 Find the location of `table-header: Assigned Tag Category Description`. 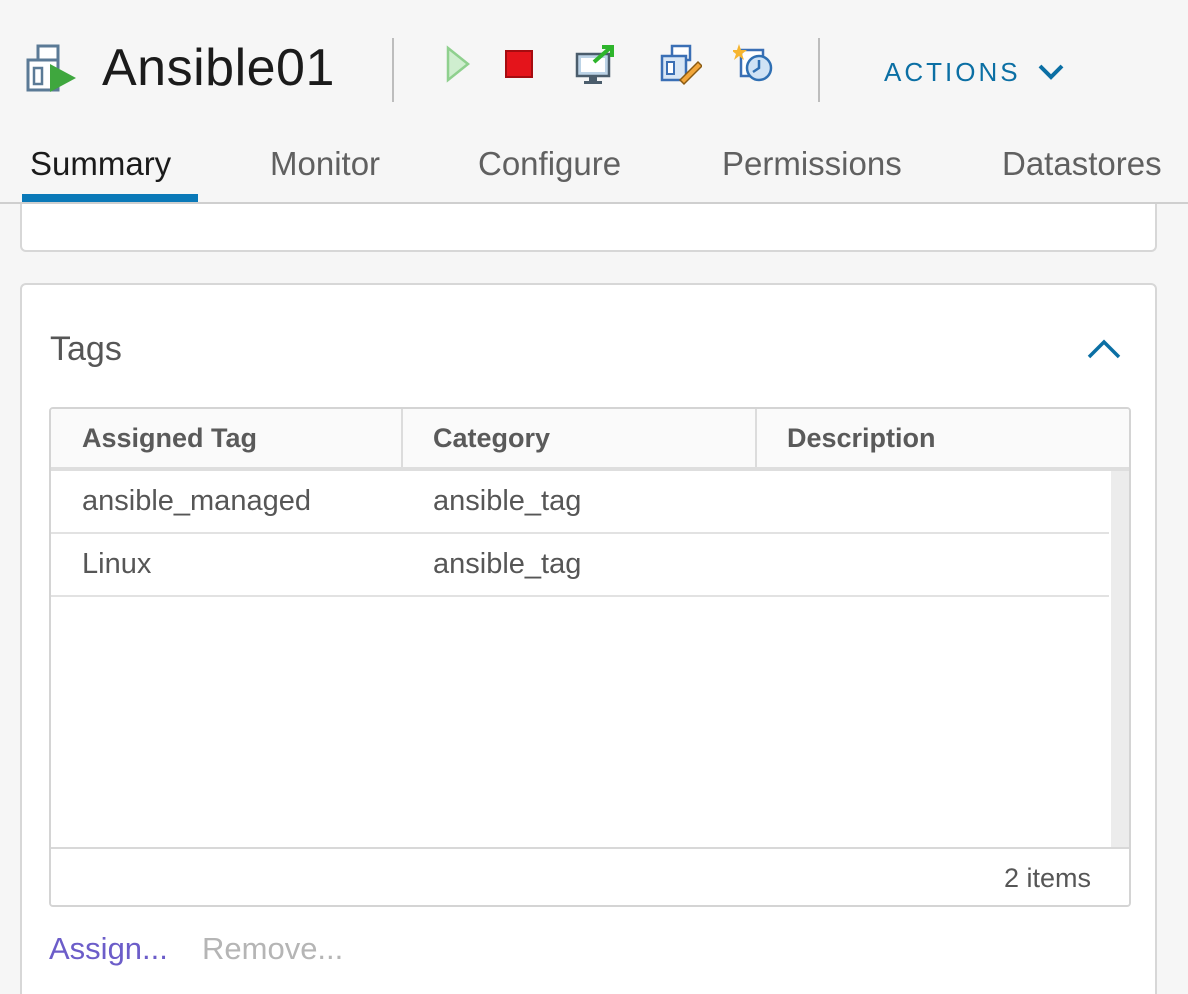

table-header: Assigned Tag Category Description is located at coordinates (590, 440).